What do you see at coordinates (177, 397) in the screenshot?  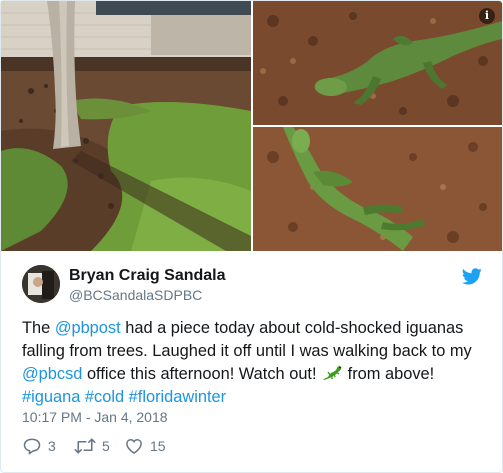 I see `hashtag-floridawinter: #floridawinter` at bounding box center [177, 397].